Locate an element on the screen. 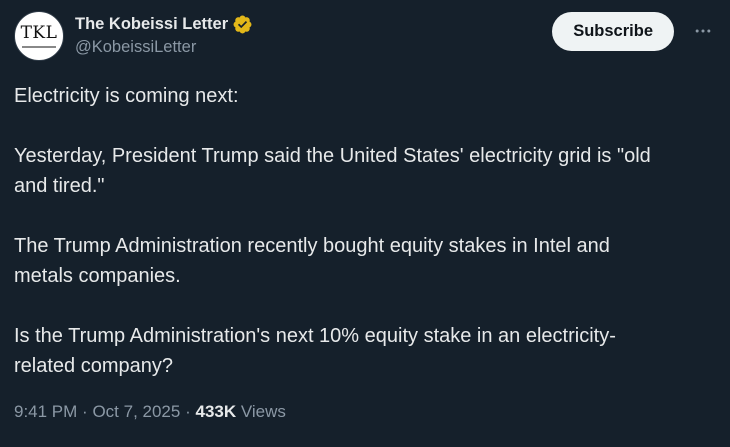 The width and height of the screenshot is (730, 447). tweet-meta: 9:41 PM · Oct 7, 2025 · 433K Views is located at coordinates (150, 412).